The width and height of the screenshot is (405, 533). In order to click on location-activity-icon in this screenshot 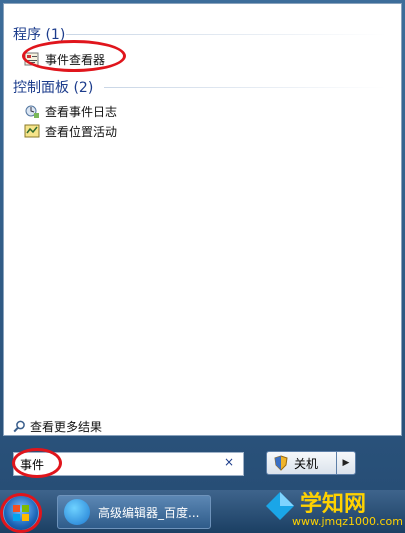, I will do `click(32, 131)`.